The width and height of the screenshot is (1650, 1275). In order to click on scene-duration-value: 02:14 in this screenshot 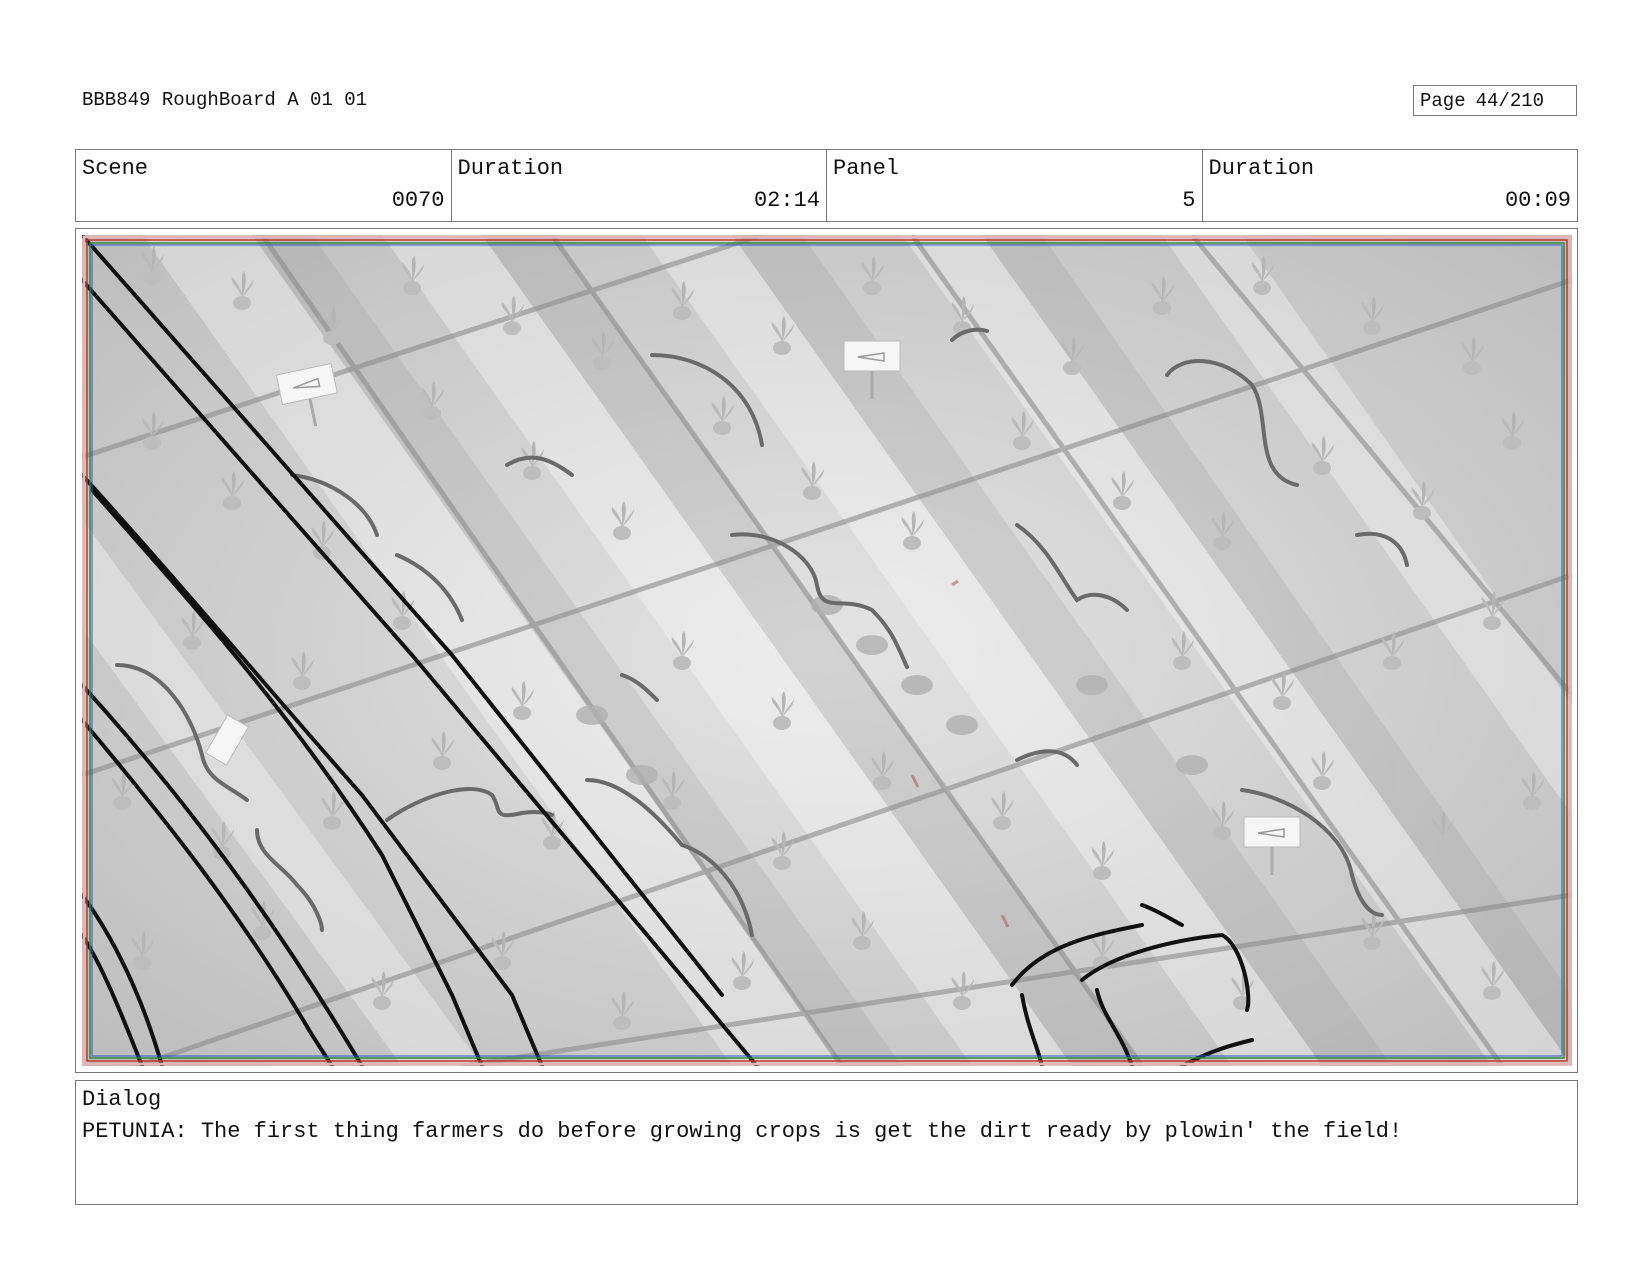, I will do `click(786, 200)`.